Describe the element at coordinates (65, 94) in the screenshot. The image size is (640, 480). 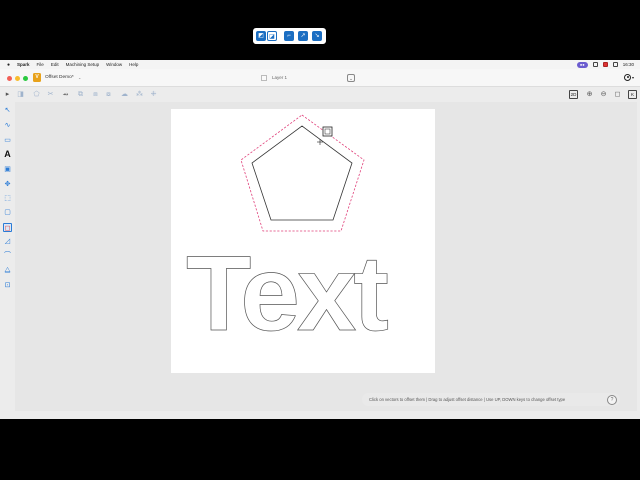
I see `trace-icon: ⥇` at that location.